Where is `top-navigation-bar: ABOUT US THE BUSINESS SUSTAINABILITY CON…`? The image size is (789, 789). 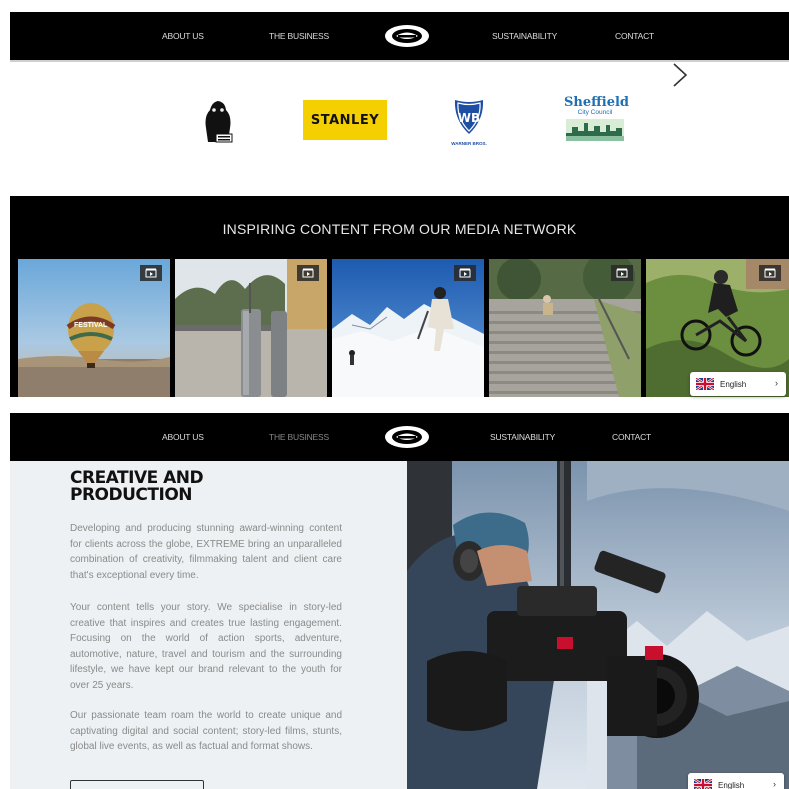
top-navigation-bar: ABOUT US THE BUSINESS SUSTAINABILITY CON… is located at coordinates (399, 36).